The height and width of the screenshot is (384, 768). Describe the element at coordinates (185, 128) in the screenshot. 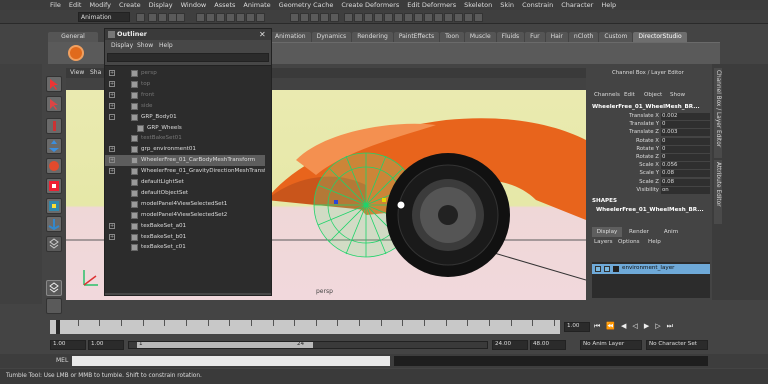

I see `outliner-item: GRP_Wheels` at that location.